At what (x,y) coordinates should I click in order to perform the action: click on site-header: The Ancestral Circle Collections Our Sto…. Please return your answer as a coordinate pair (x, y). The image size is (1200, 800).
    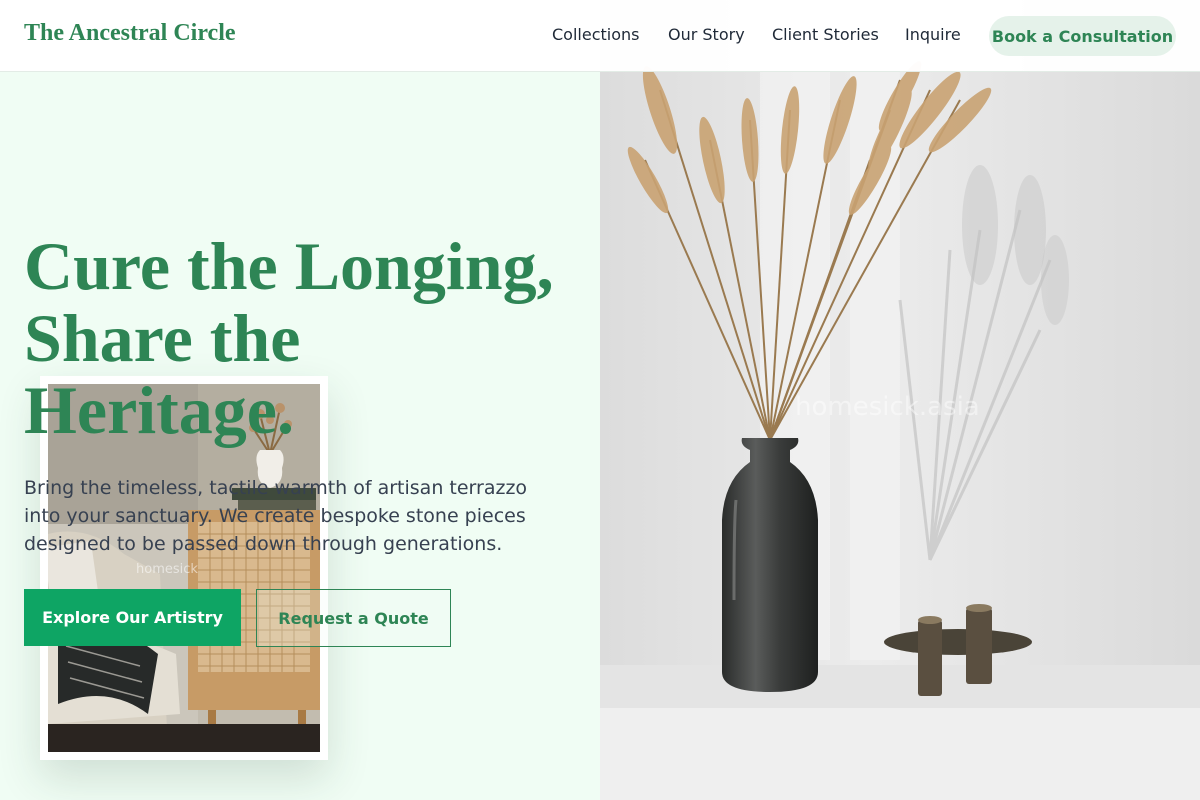
    Looking at the image, I should click on (600, 36).